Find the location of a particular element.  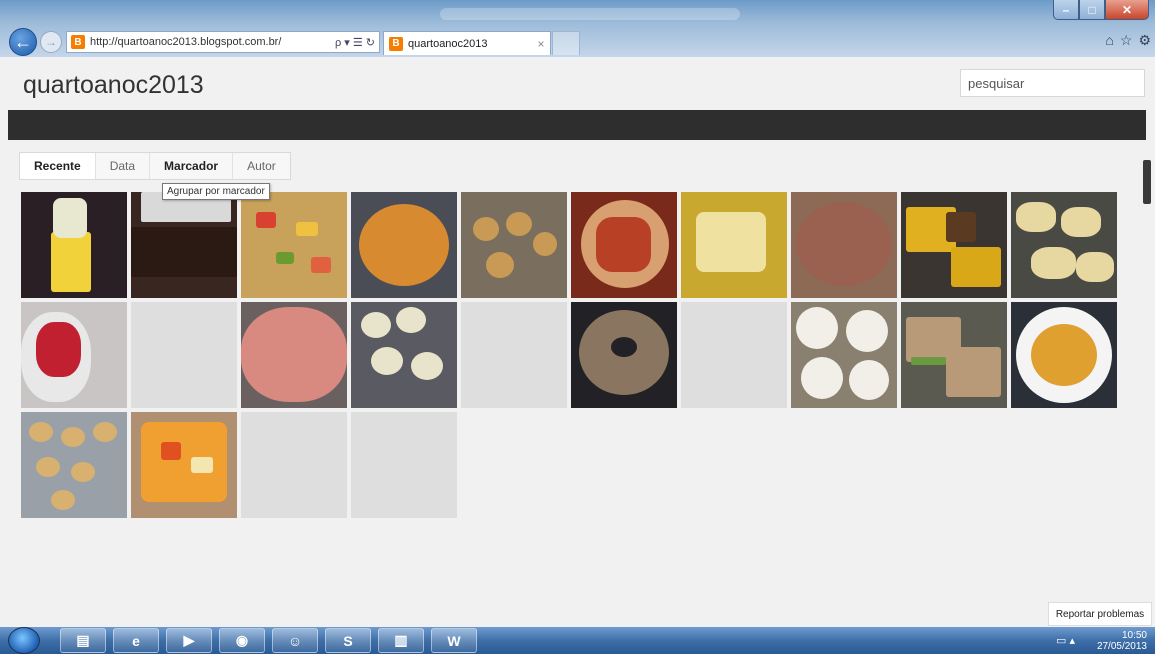

url-text: http://quartoanoc2013.blogspot.com.br/ is located at coordinates (212, 42).